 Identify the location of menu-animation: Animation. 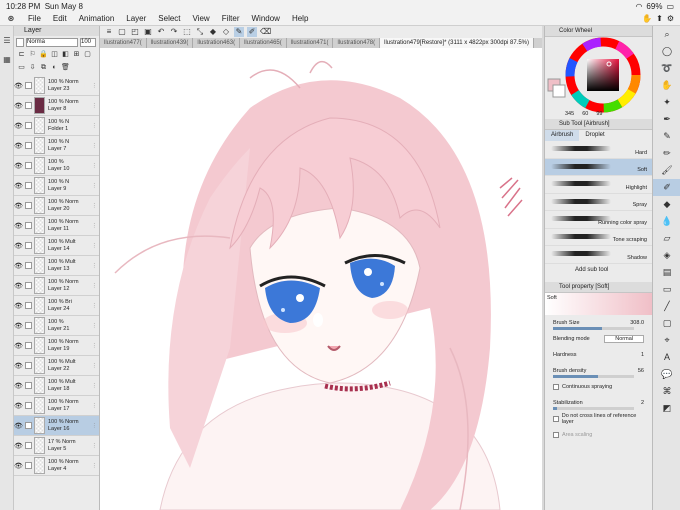
(97, 18).